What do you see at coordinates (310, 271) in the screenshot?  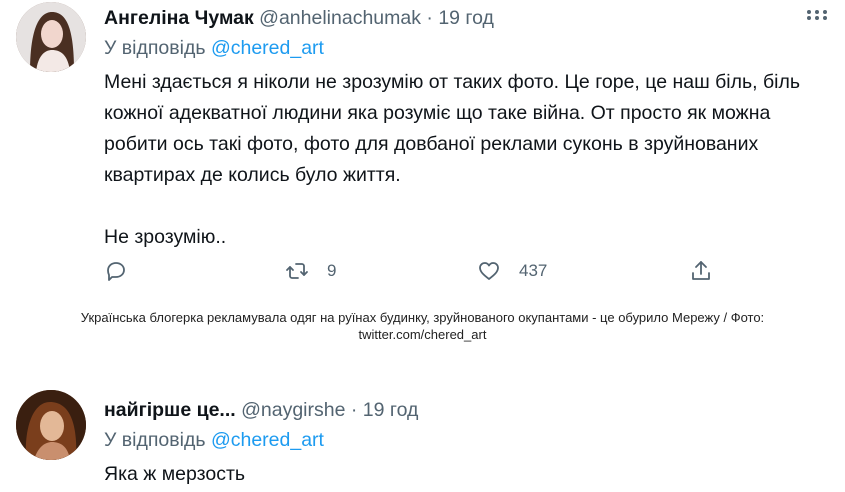 I see `retweet-button: 9` at bounding box center [310, 271].